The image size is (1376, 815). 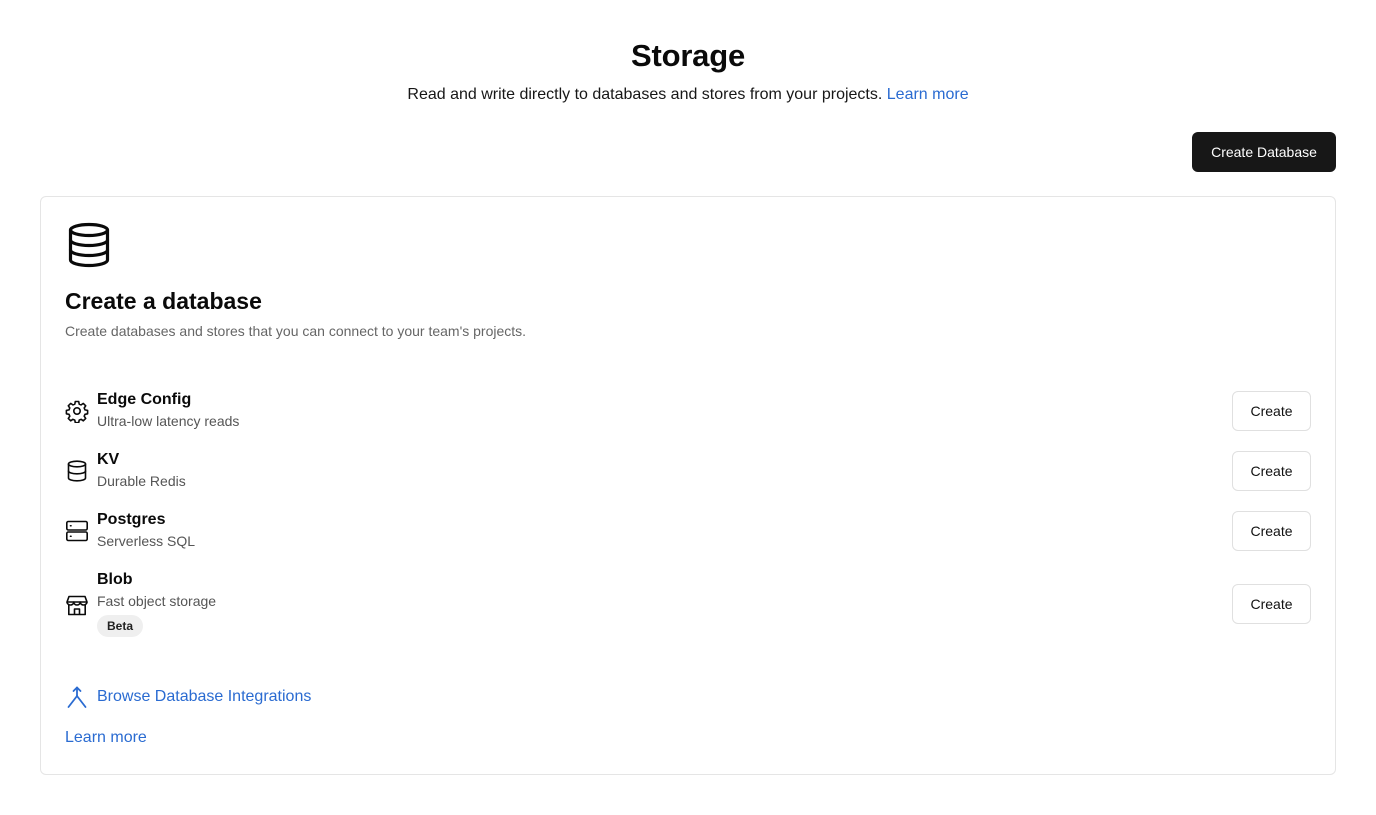 I want to click on item-name: KV, so click(x=108, y=459).